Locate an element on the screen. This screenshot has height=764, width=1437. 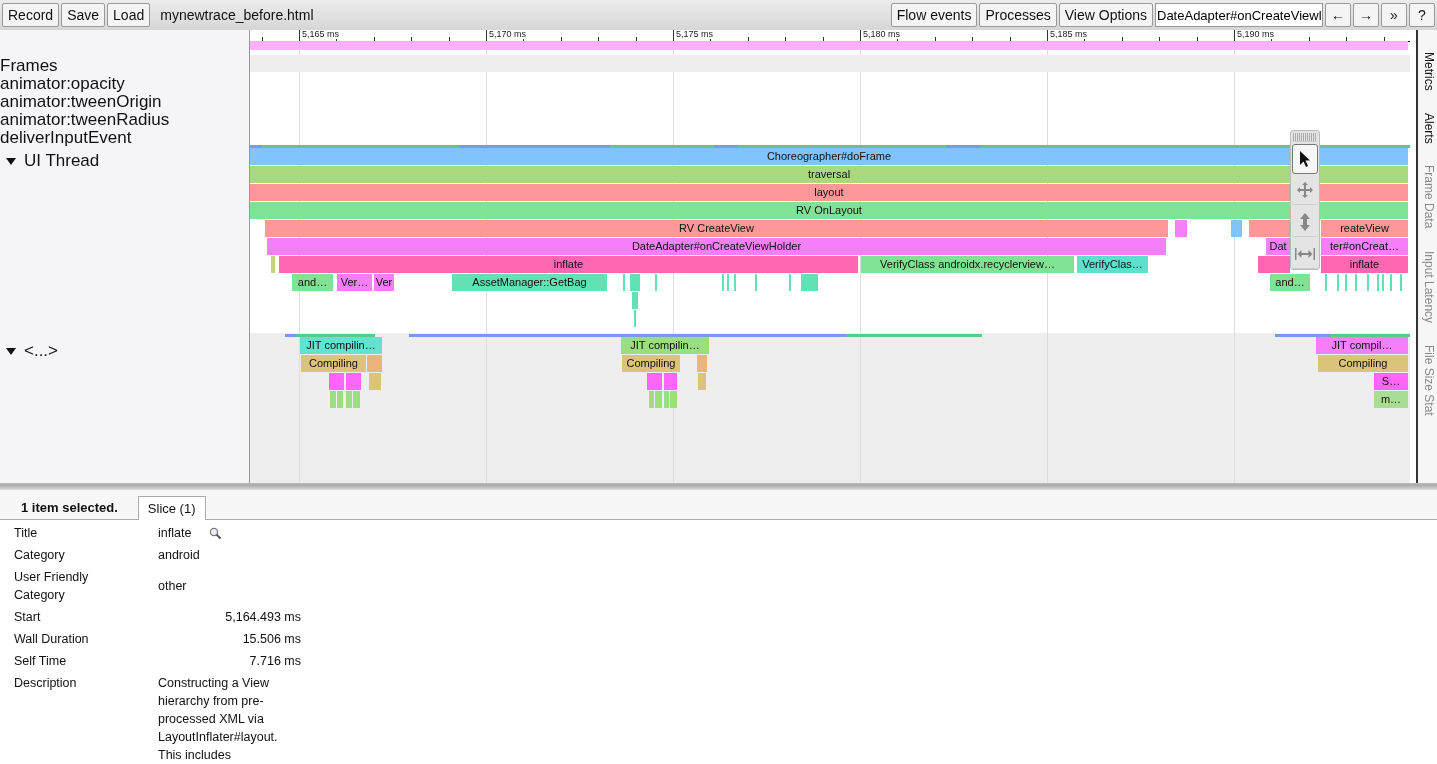
details-tab: Slice (1) is located at coordinates (171, 508).